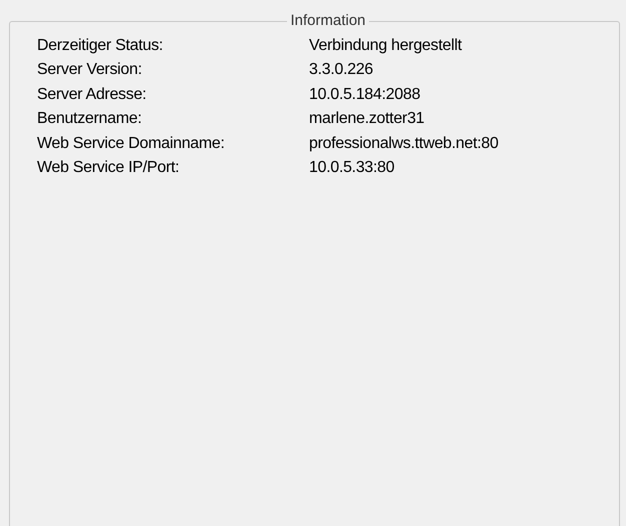  I want to click on field-label: Server Adresse:, so click(92, 94).